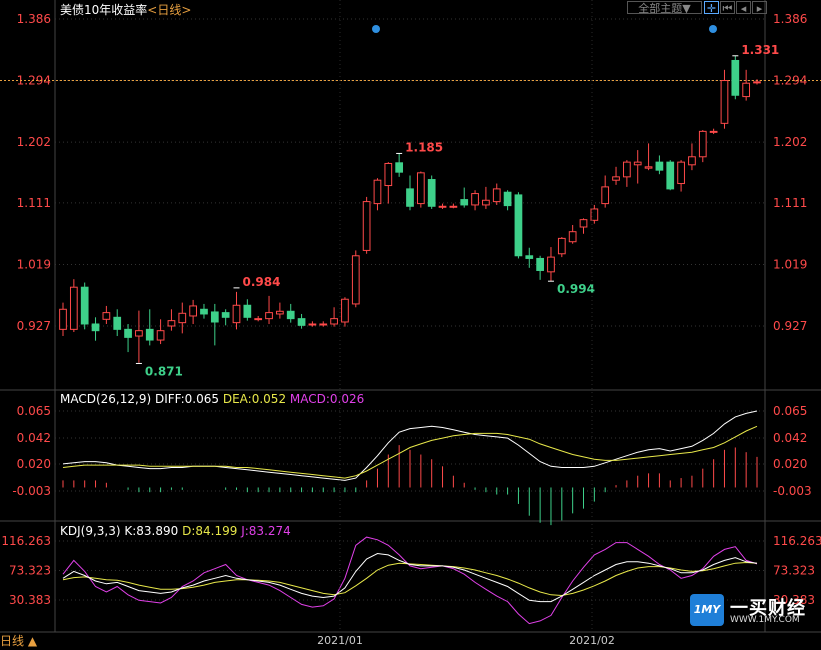  I want to click on price-tick-right: 1.386, so click(790, 19).